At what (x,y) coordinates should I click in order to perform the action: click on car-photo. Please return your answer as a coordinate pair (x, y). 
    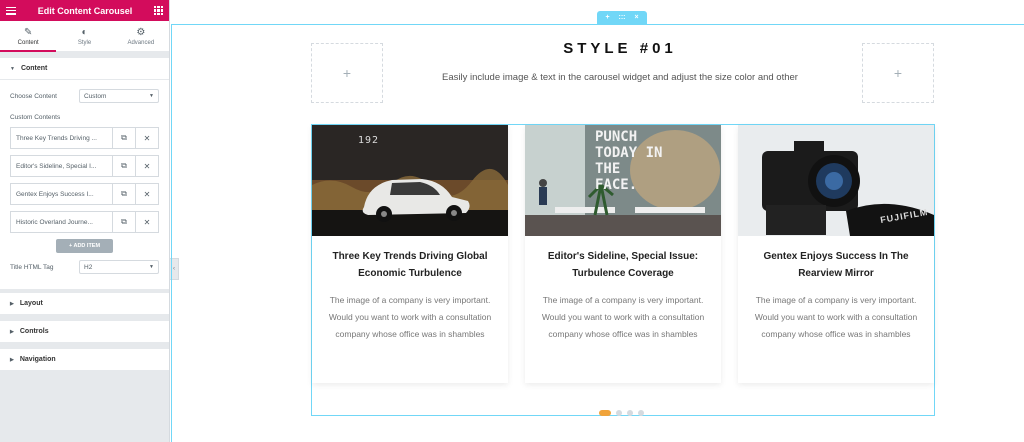
    Looking at the image, I should click on (410, 180).